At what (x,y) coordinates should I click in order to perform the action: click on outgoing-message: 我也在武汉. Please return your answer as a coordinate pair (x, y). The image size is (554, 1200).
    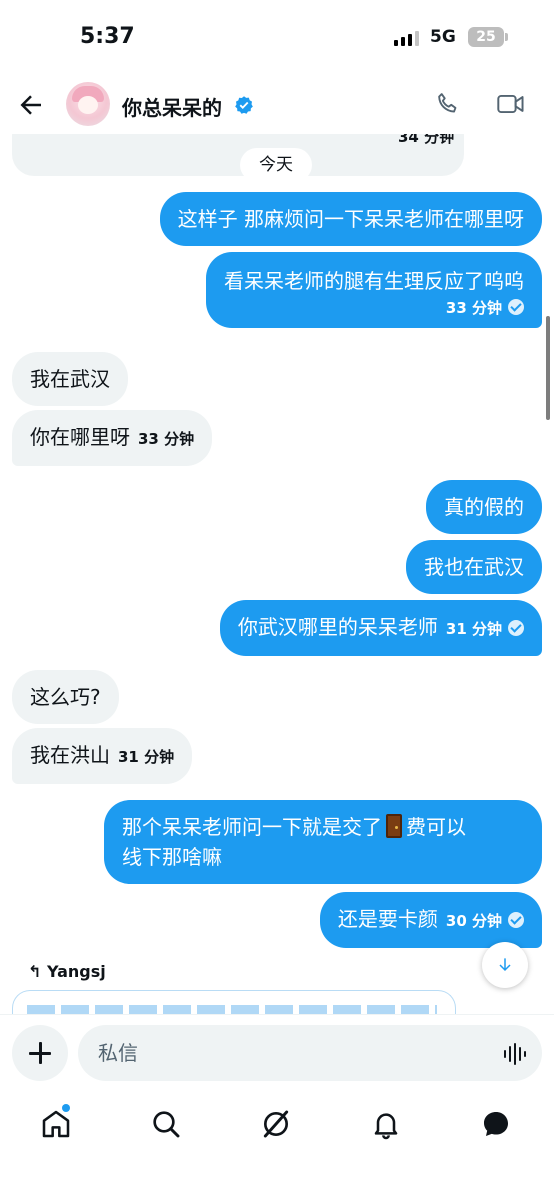
    Looking at the image, I should click on (474, 567).